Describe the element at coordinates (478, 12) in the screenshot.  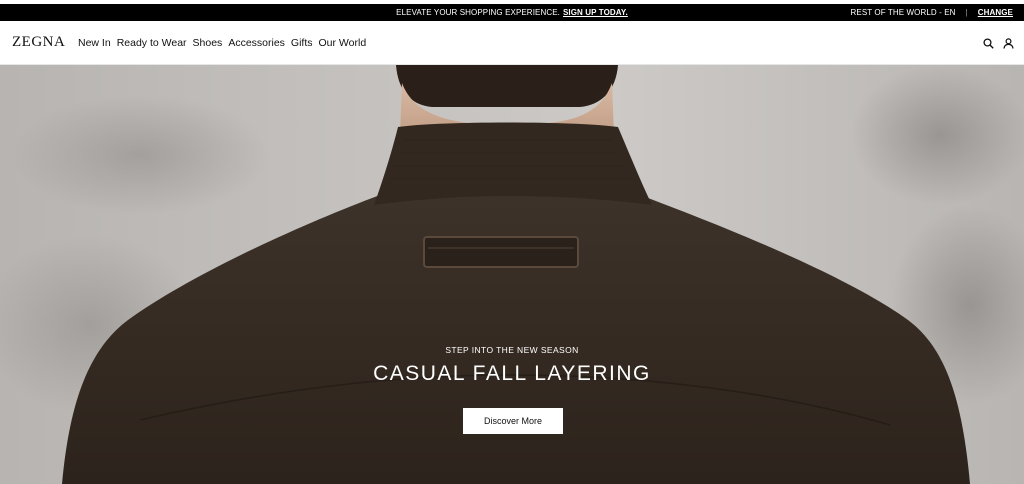
I see `promo-message: ELEVATE YOUR SHOPPING EXPERIENCE.` at that location.